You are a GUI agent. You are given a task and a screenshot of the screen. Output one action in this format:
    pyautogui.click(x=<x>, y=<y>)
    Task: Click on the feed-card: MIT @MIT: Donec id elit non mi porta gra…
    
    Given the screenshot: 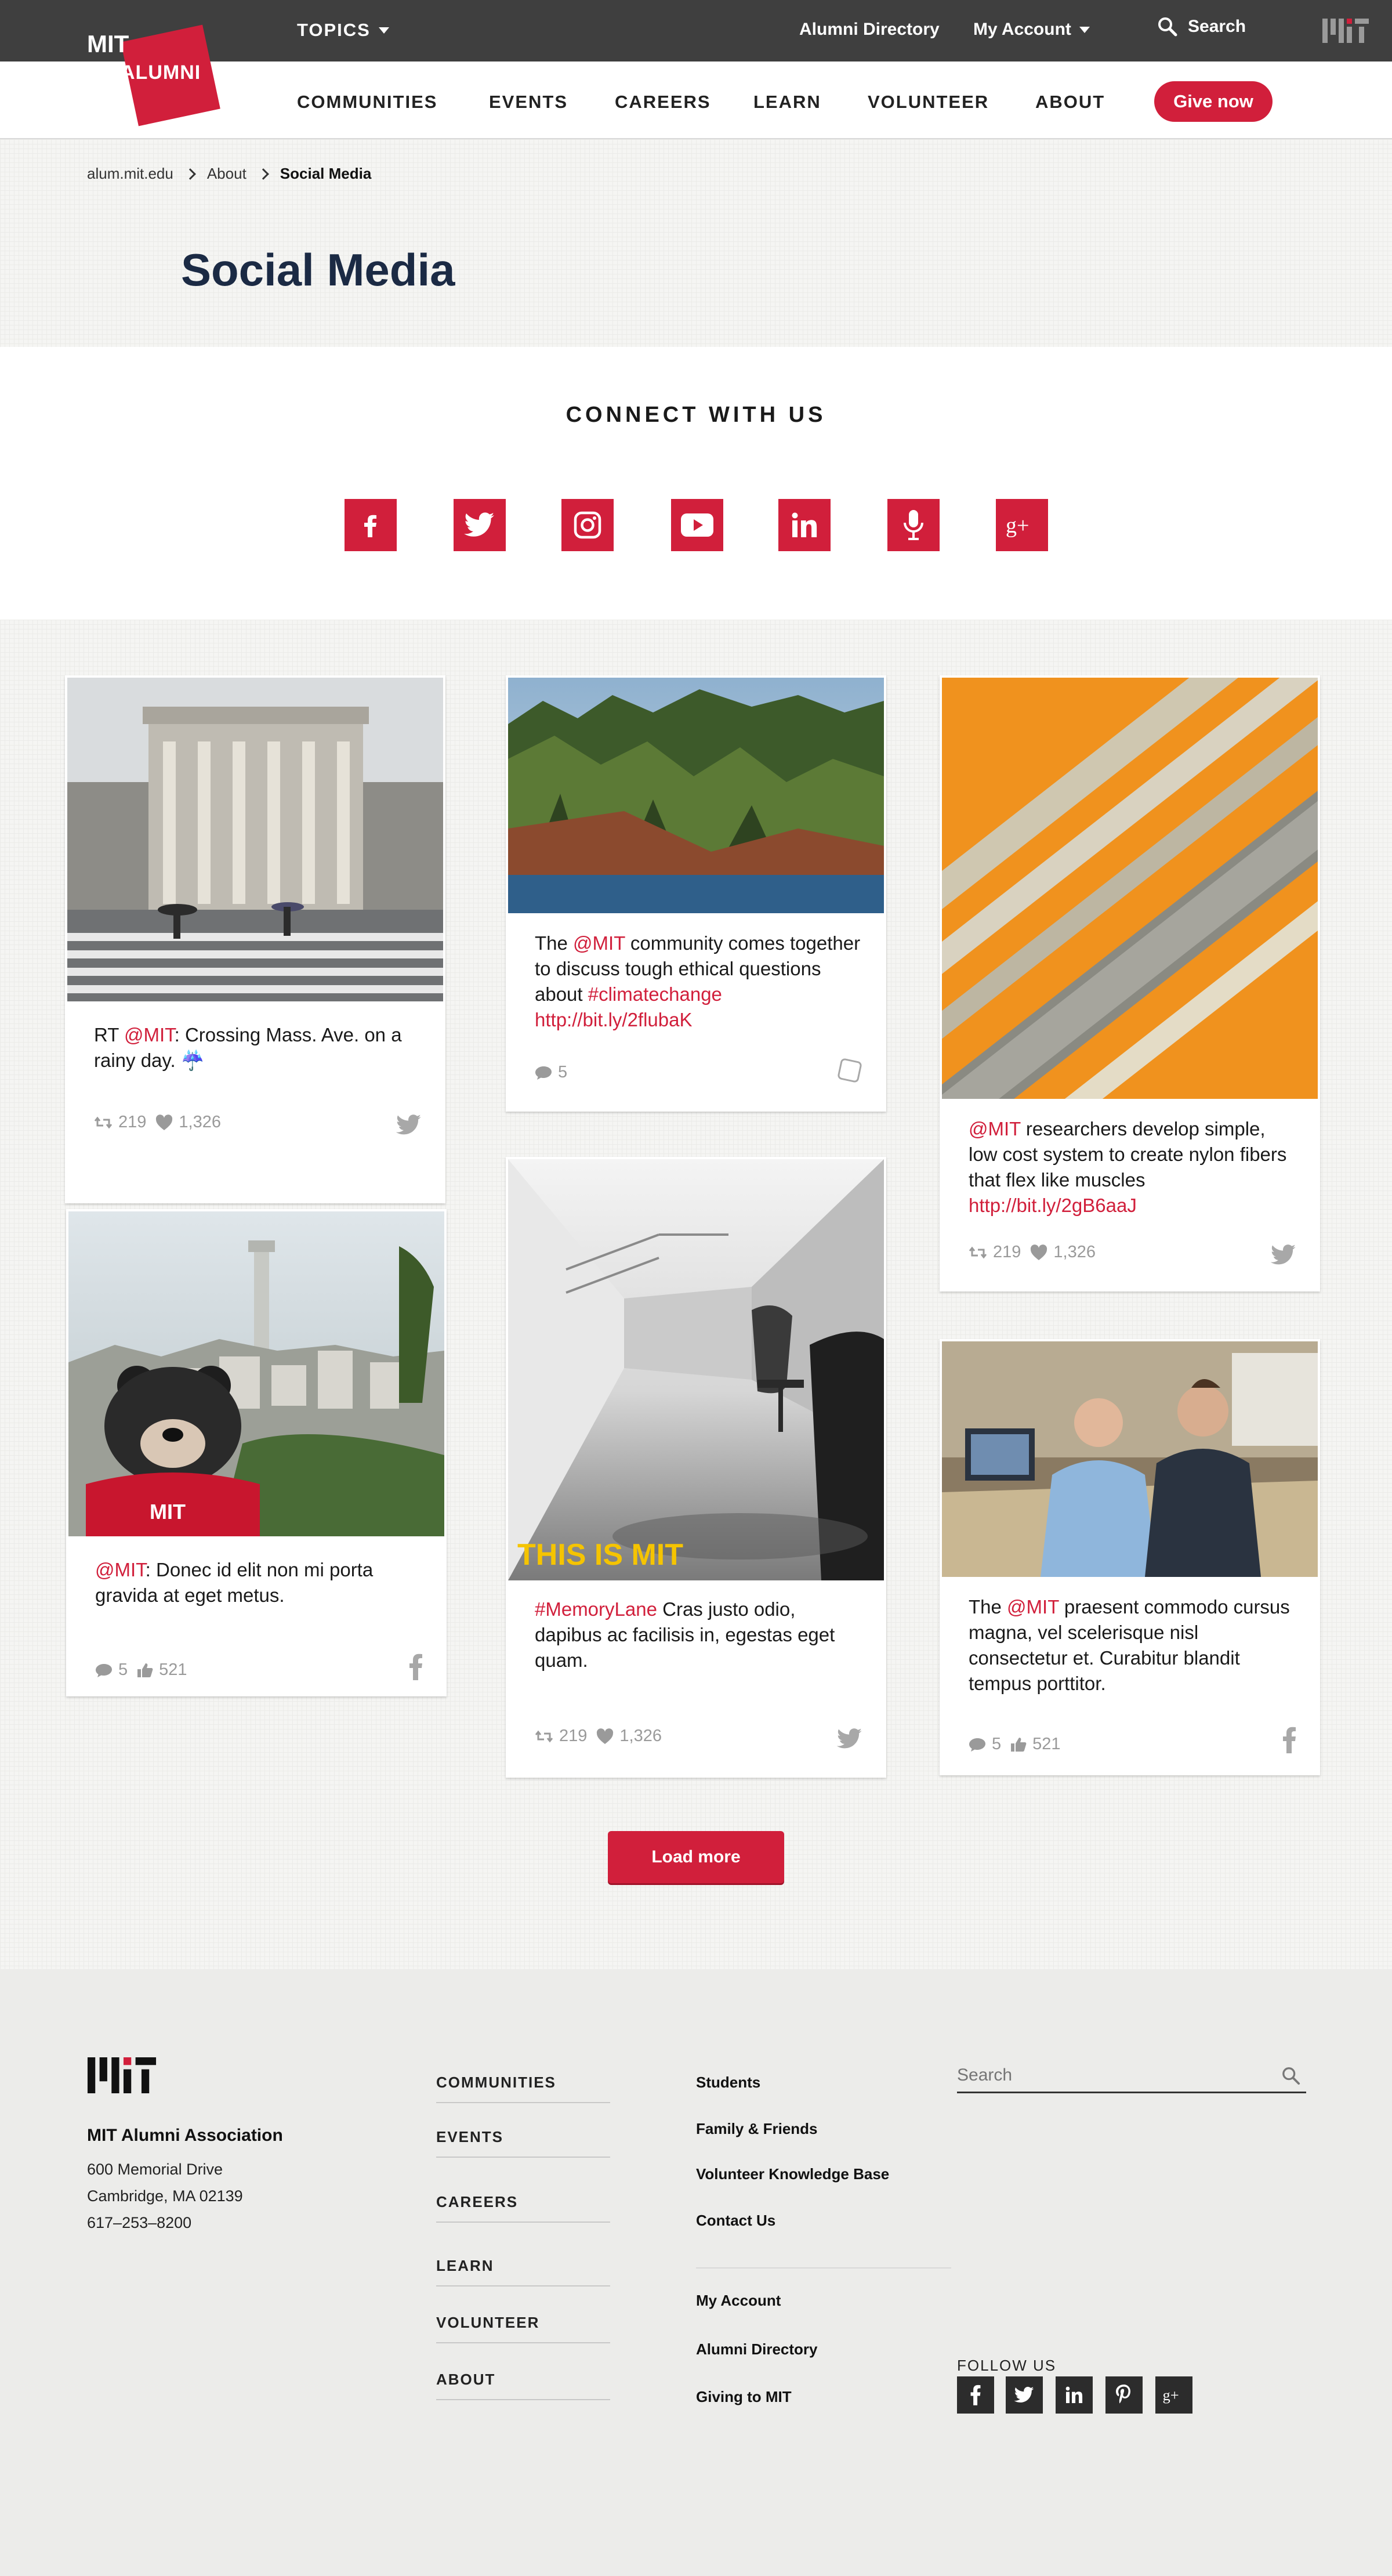 What is the action you would take?
    pyautogui.click(x=256, y=1452)
    